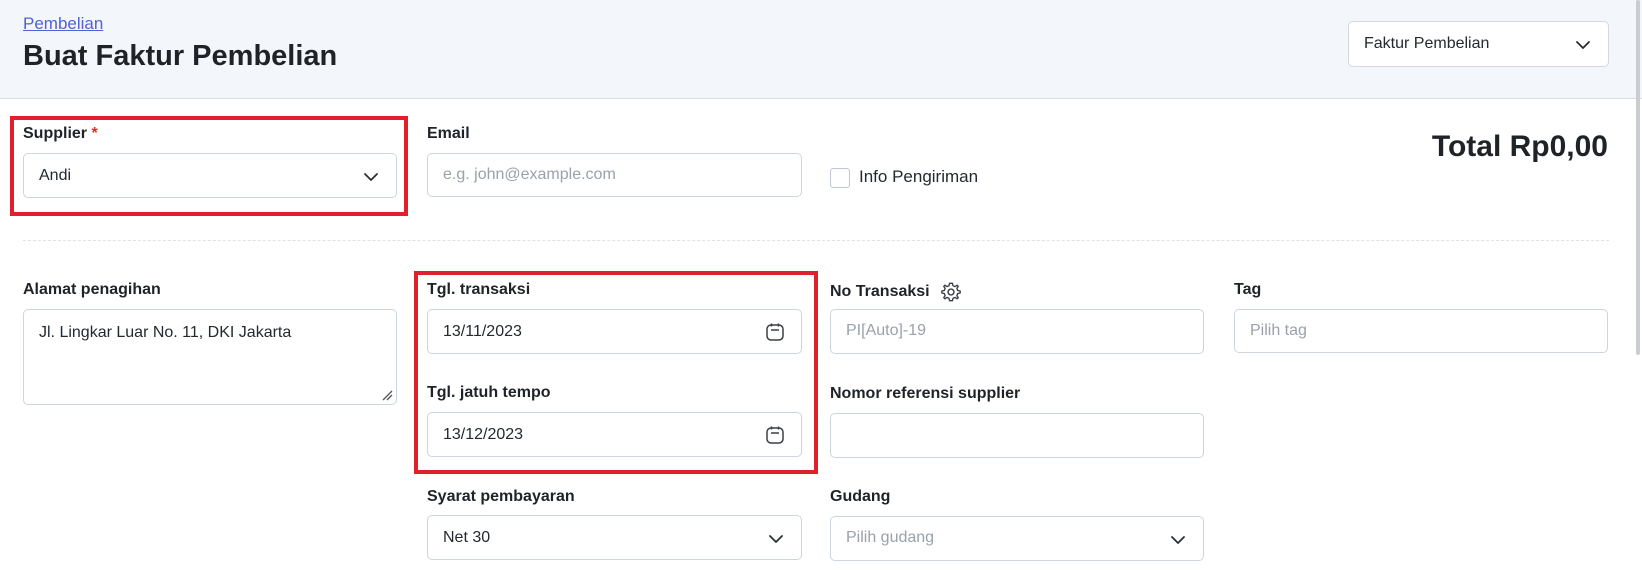 The height and width of the screenshot is (574, 1642). Describe the element at coordinates (94, 133) in the screenshot. I see `required-mark: *` at that location.